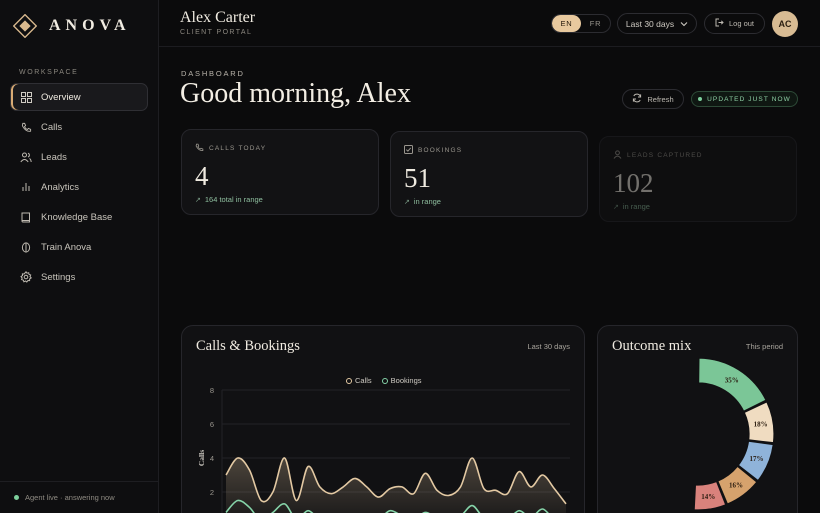  Describe the element at coordinates (79, 277) in the screenshot. I see `sidebar-item-settings: Settings` at that location.